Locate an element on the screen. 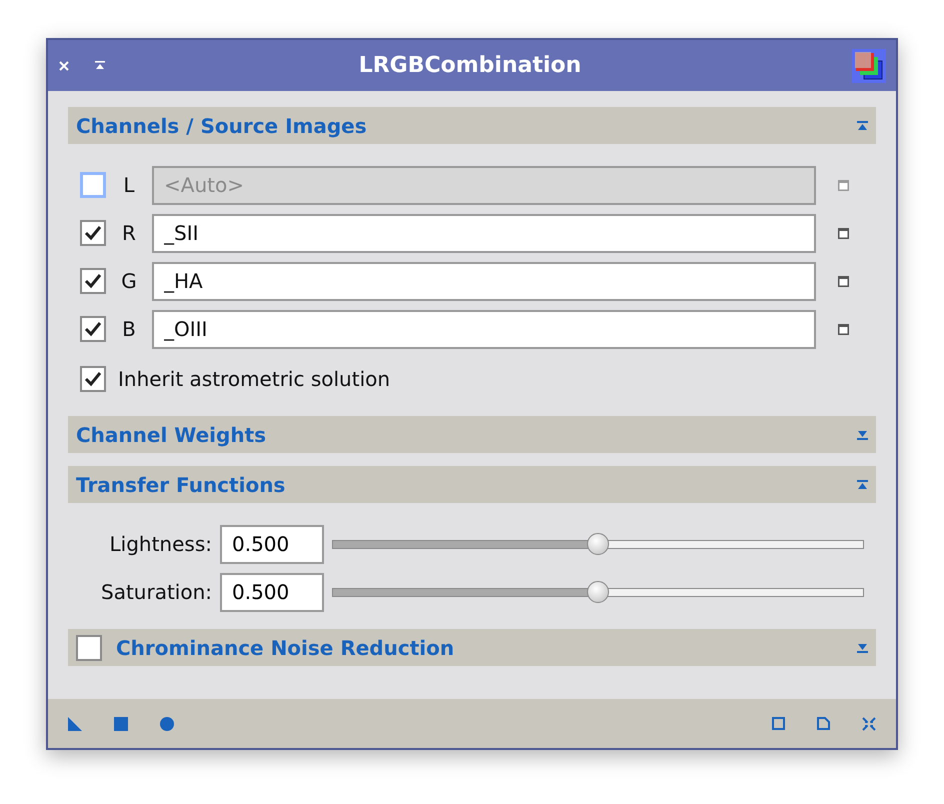  channel-label: R is located at coordinates (129, 233).